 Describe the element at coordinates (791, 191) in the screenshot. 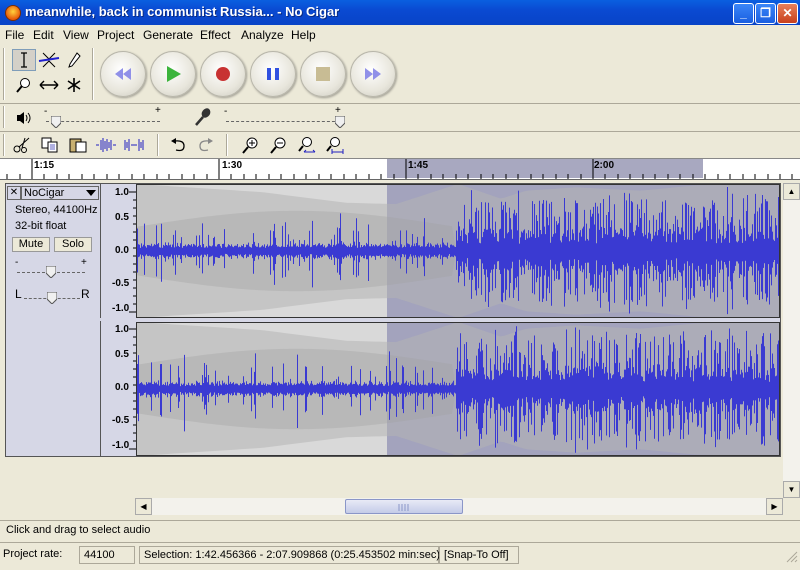

I see `scroll-up-button: ▲` at that location.